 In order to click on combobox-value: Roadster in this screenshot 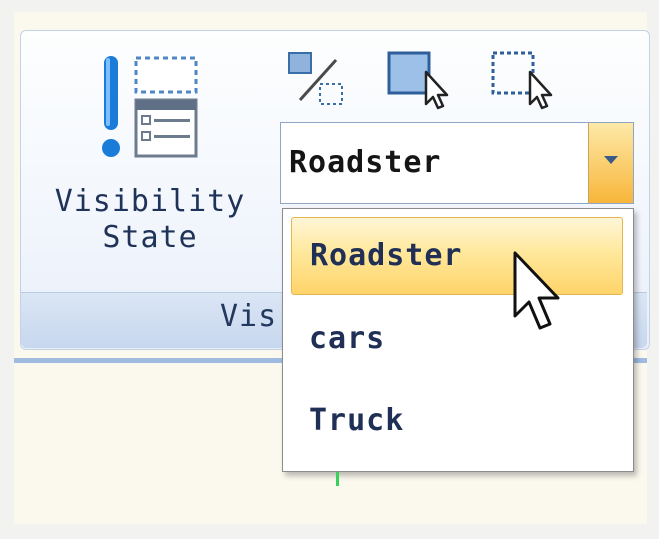, I will do `click(365, 162)`.